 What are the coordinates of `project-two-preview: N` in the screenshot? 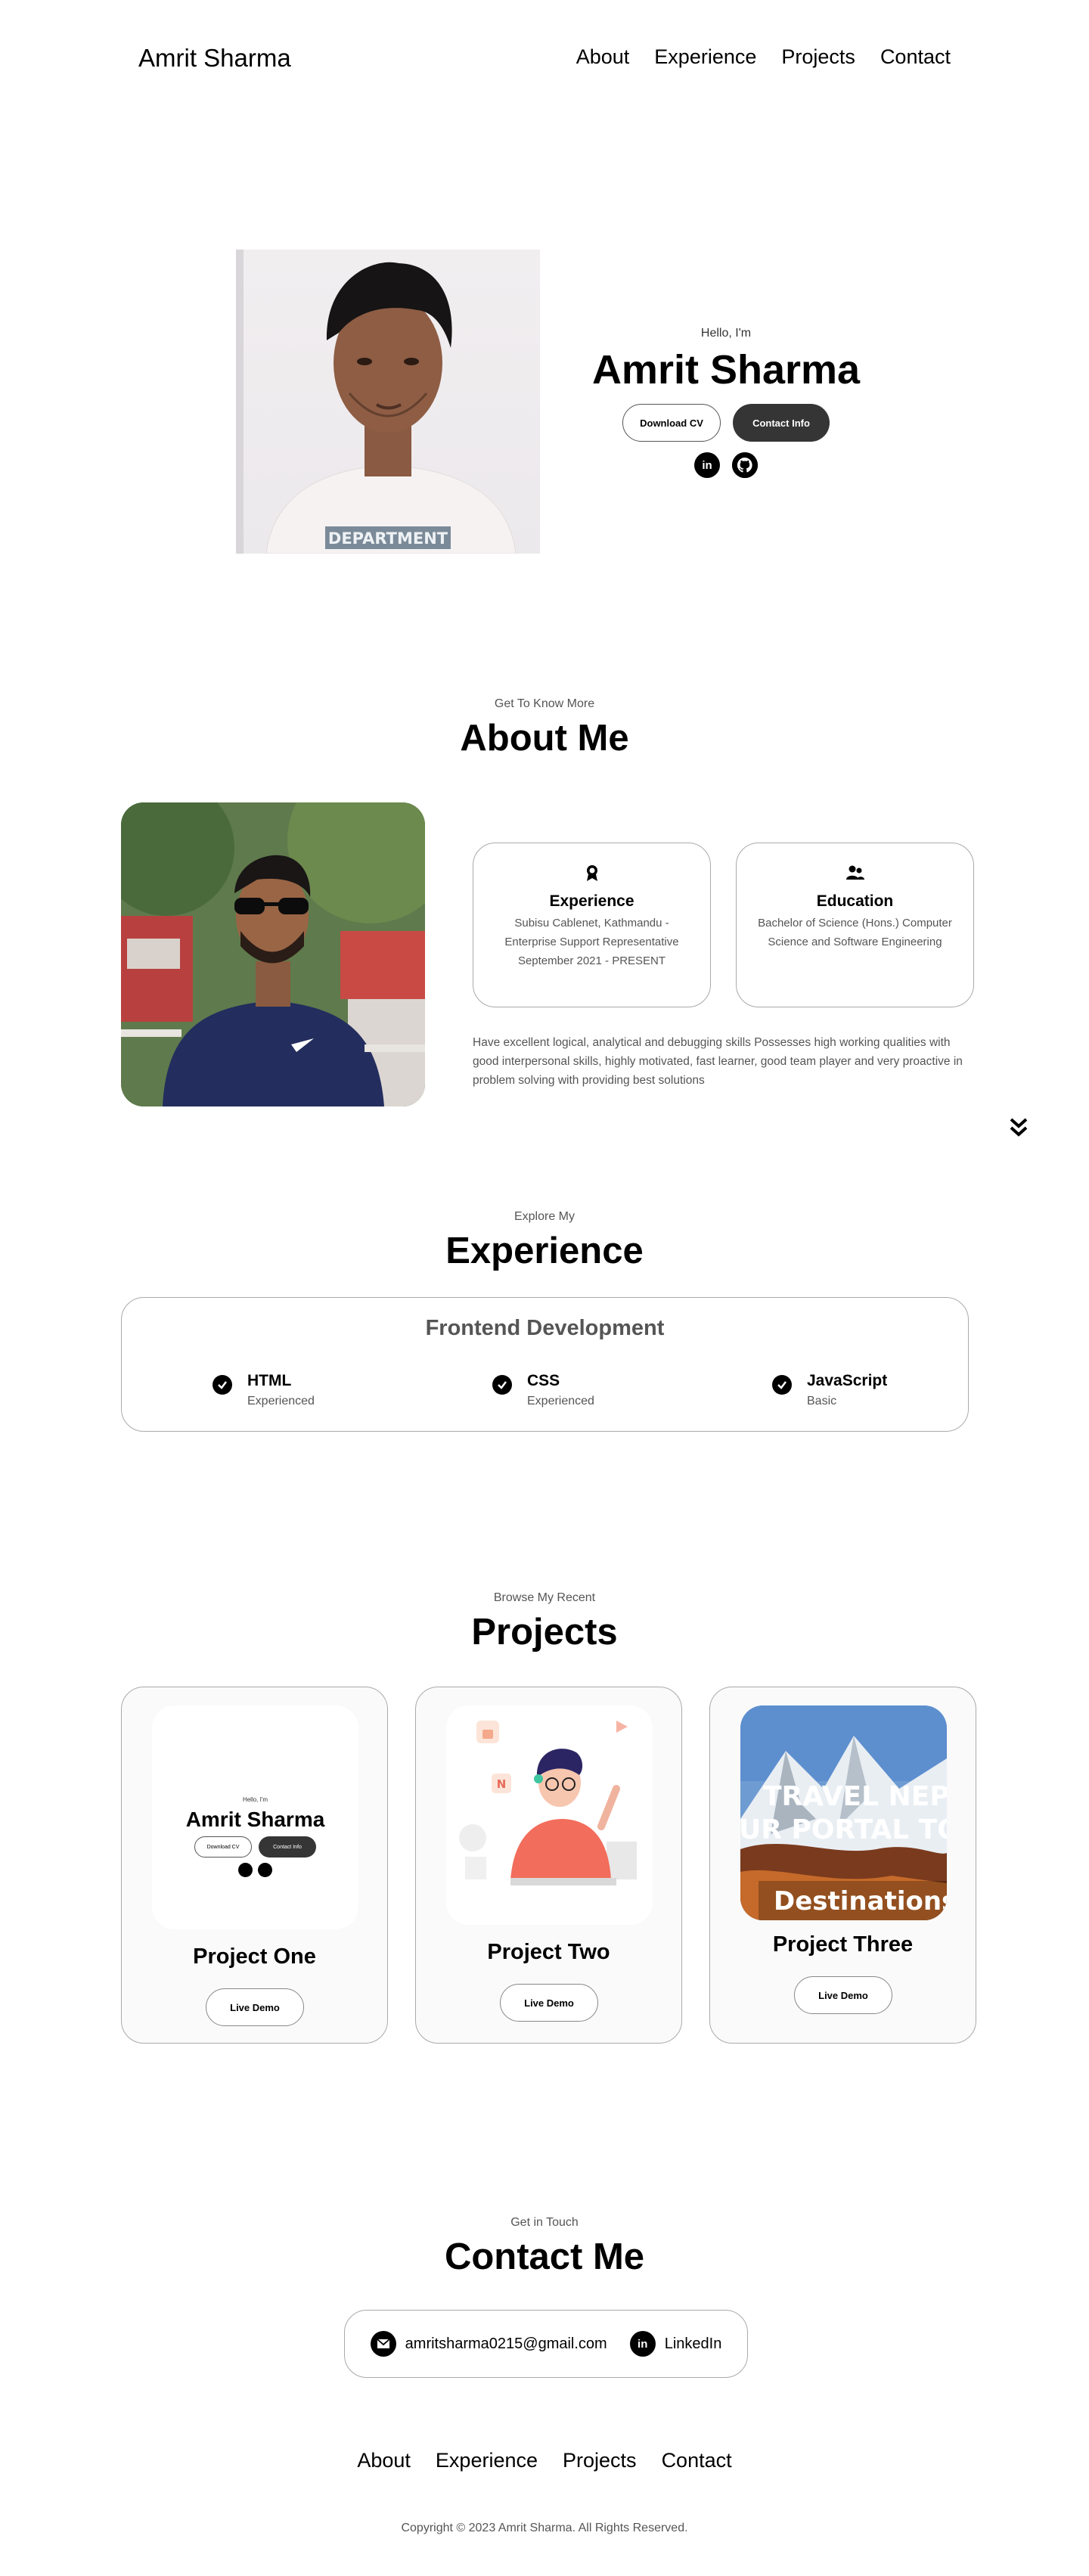 It's located at (549, 1815).